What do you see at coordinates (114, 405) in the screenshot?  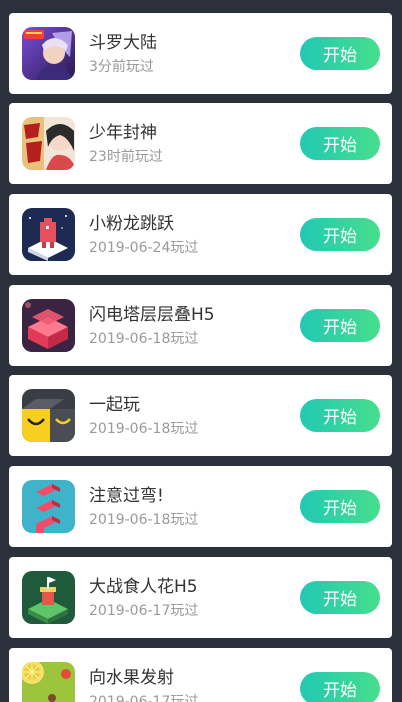 I see `game-title: 一起玩` at bounding box center [114, 405].